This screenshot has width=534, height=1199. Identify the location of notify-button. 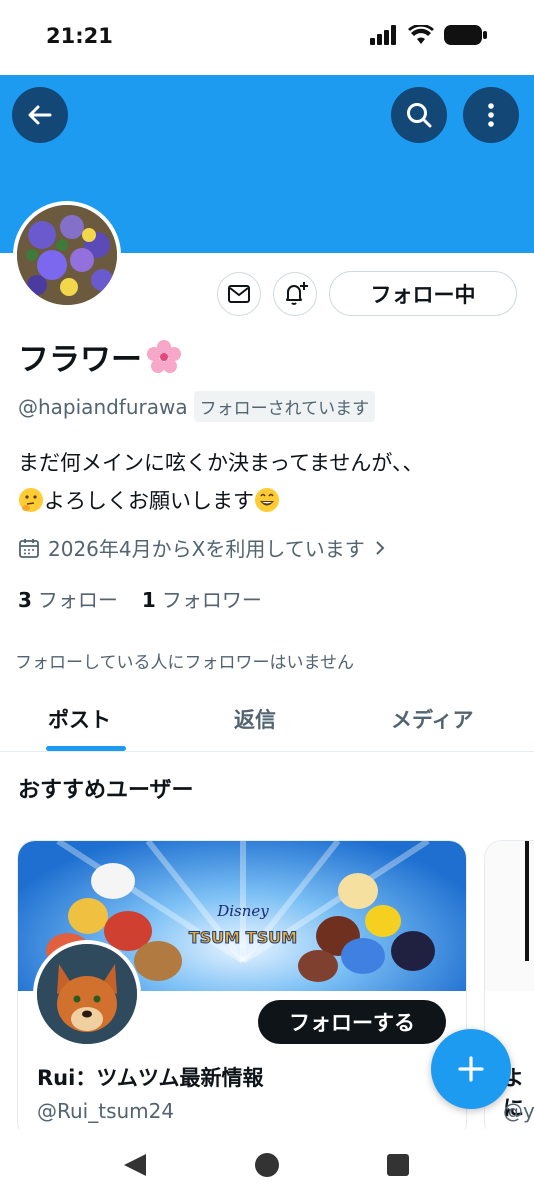
(295, 294).